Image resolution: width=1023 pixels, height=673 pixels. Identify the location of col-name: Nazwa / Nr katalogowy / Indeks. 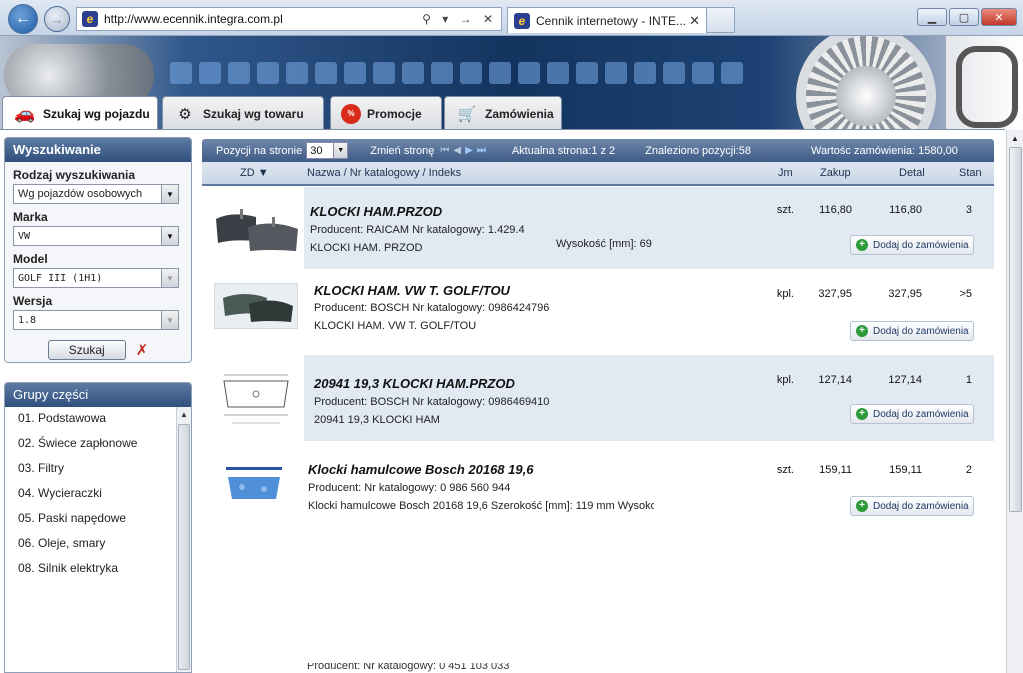
(384, 173).